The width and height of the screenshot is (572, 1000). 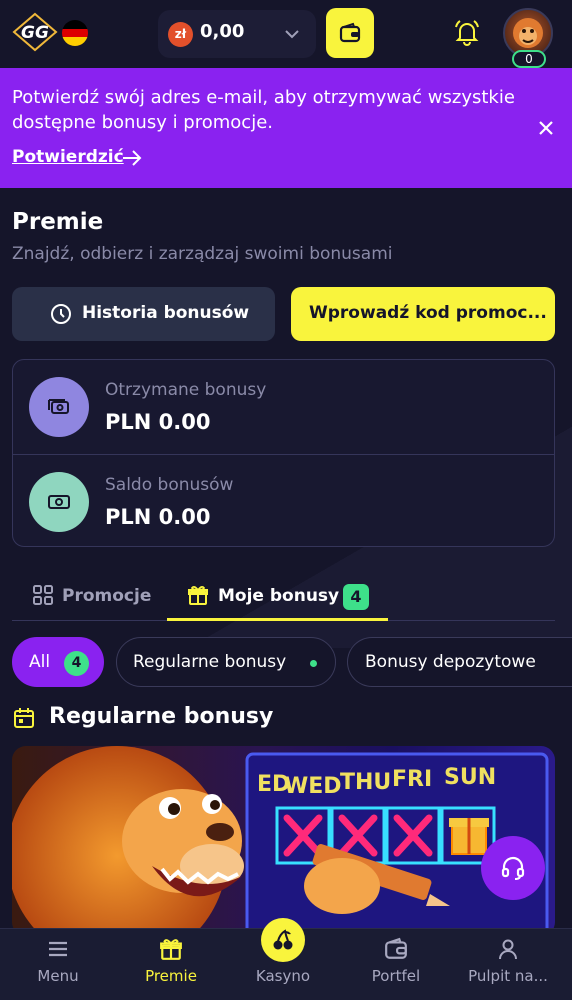 I want to click on day-label: WED, so click(x=313, y=786).